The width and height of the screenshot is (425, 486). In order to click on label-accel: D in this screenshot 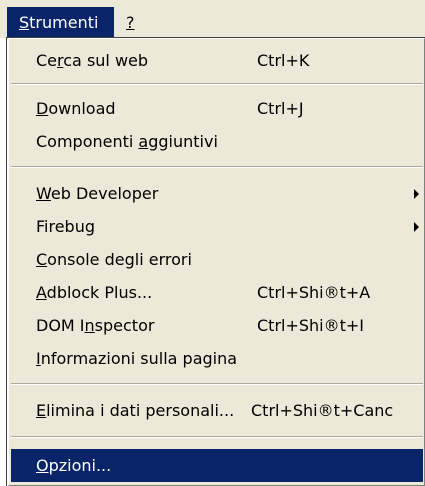, I will do `click(42, 108)`.